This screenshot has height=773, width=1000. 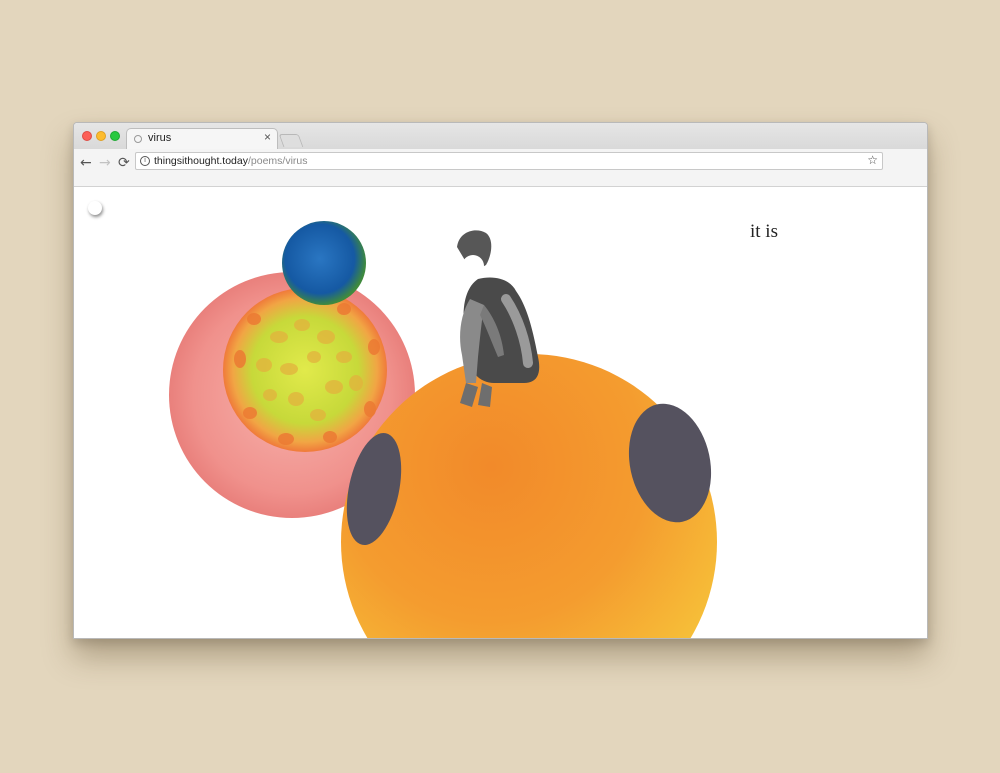 I want to click on url-text: thingsithought.today/poems/virus, so click(x=231, y=161).